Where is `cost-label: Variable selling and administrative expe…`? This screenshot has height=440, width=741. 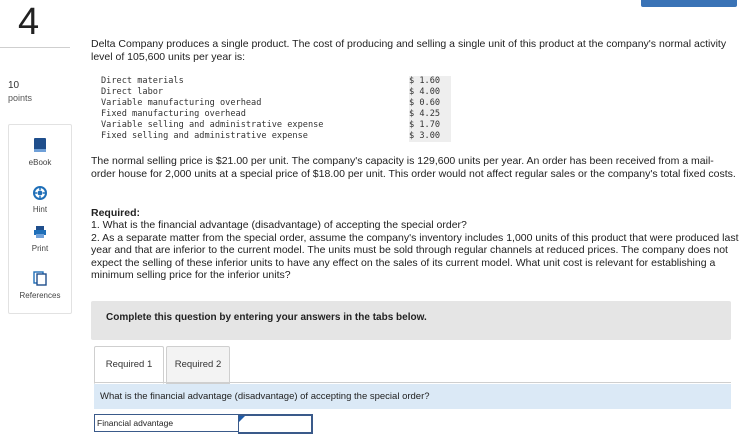
cost-label: Variable selling and administrative expe… is located at coordinates (212, 125).